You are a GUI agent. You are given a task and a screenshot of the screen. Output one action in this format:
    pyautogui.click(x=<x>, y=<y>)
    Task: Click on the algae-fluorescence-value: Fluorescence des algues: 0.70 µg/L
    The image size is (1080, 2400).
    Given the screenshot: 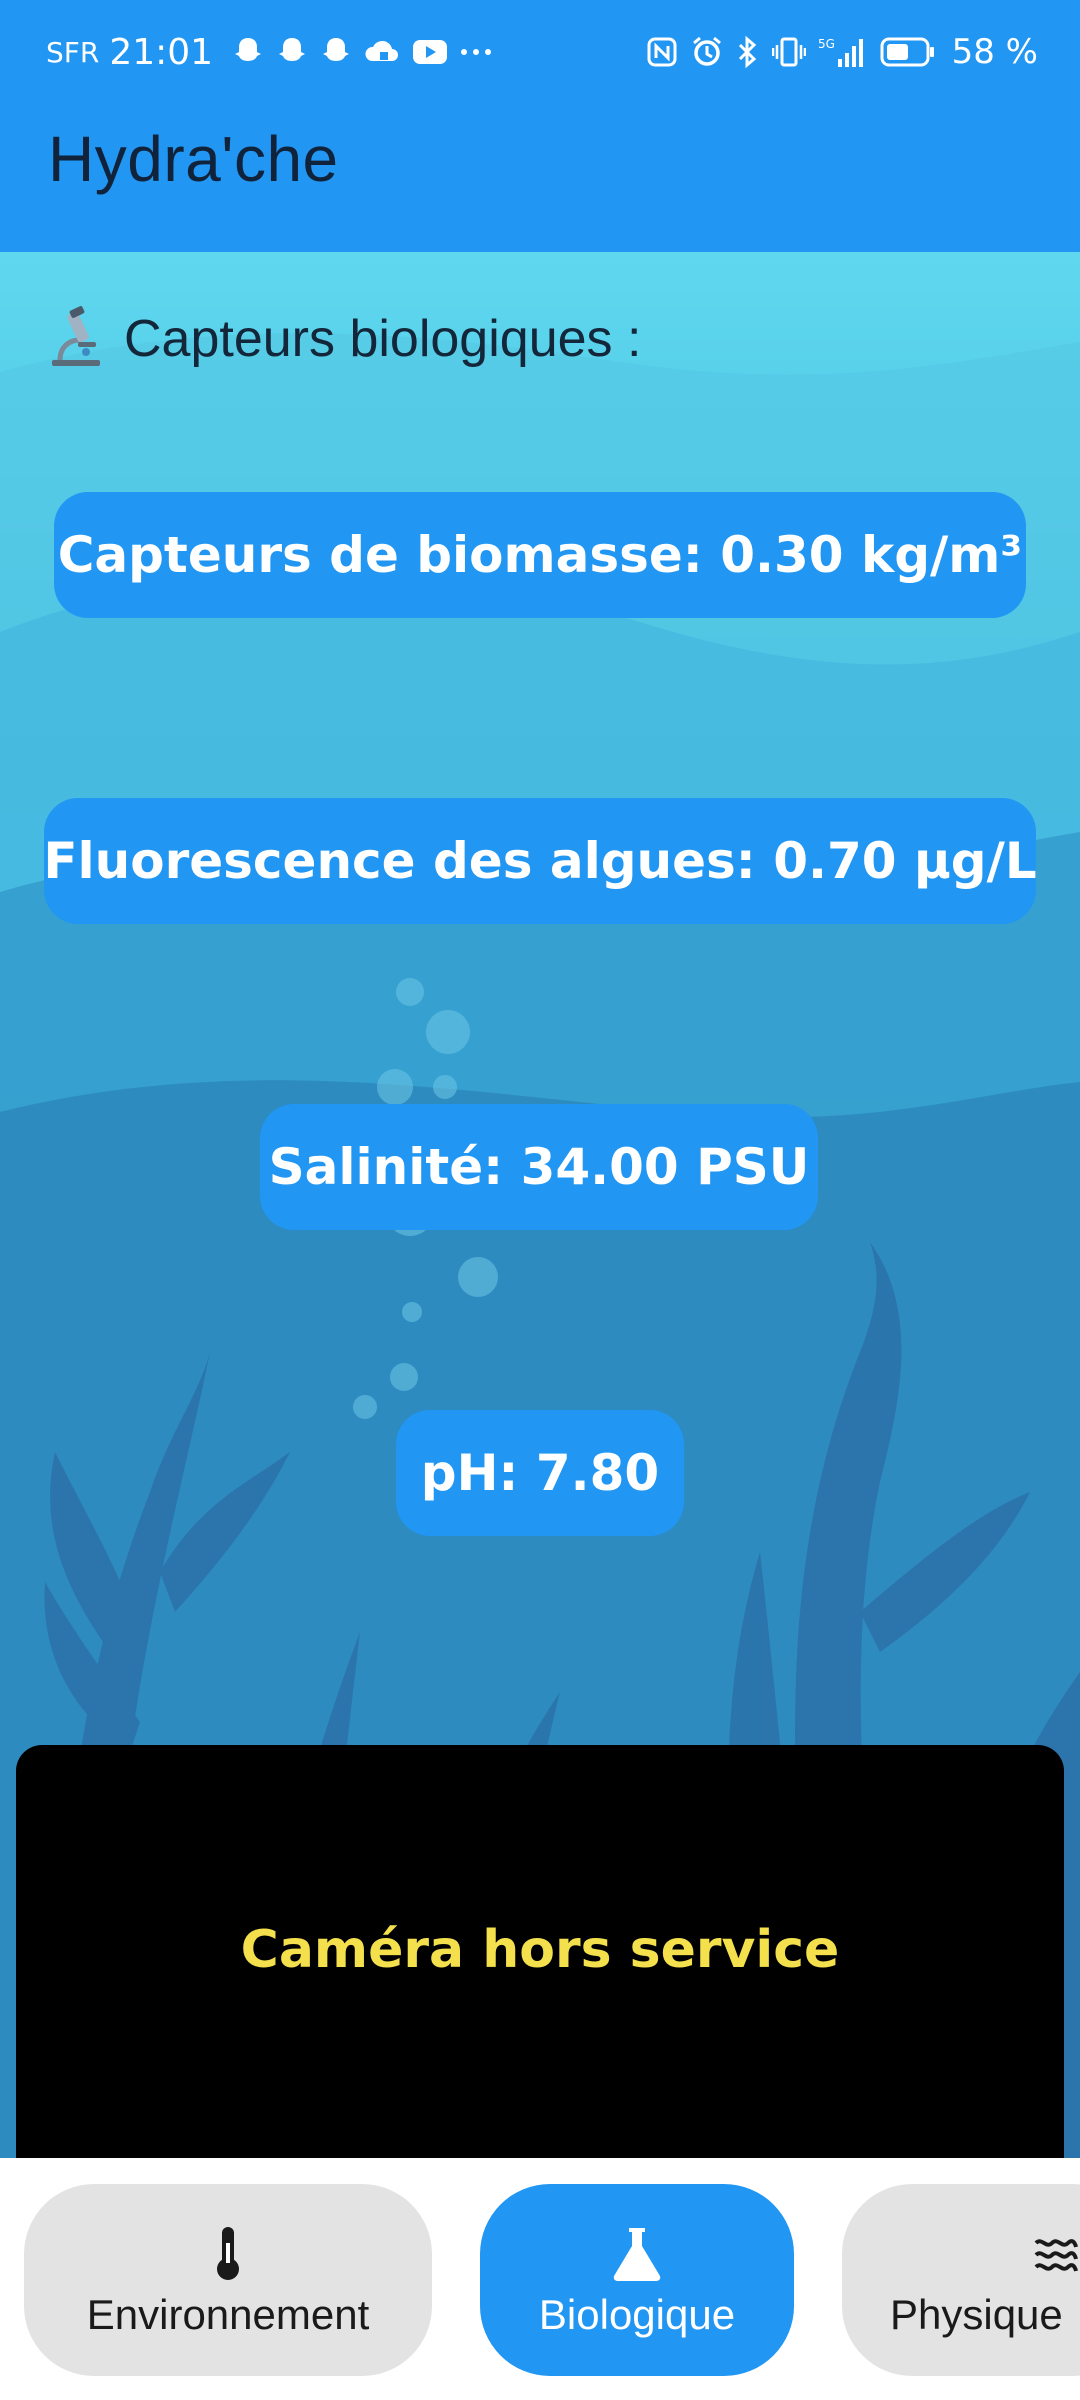 What is the action you would take?
    pyautogui.click(x=540, y=861)
    